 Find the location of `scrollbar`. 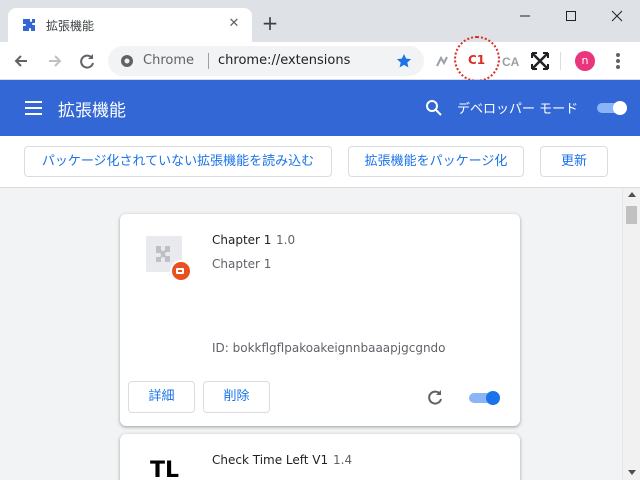

scrollbar is located at coordinates (631, 334).